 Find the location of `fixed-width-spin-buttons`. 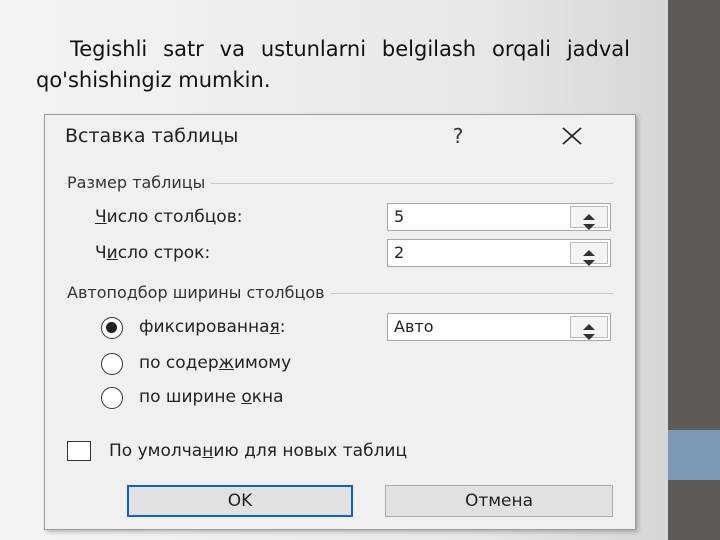

fixed-width-spin-buttons is located at coordinates (589, 328).